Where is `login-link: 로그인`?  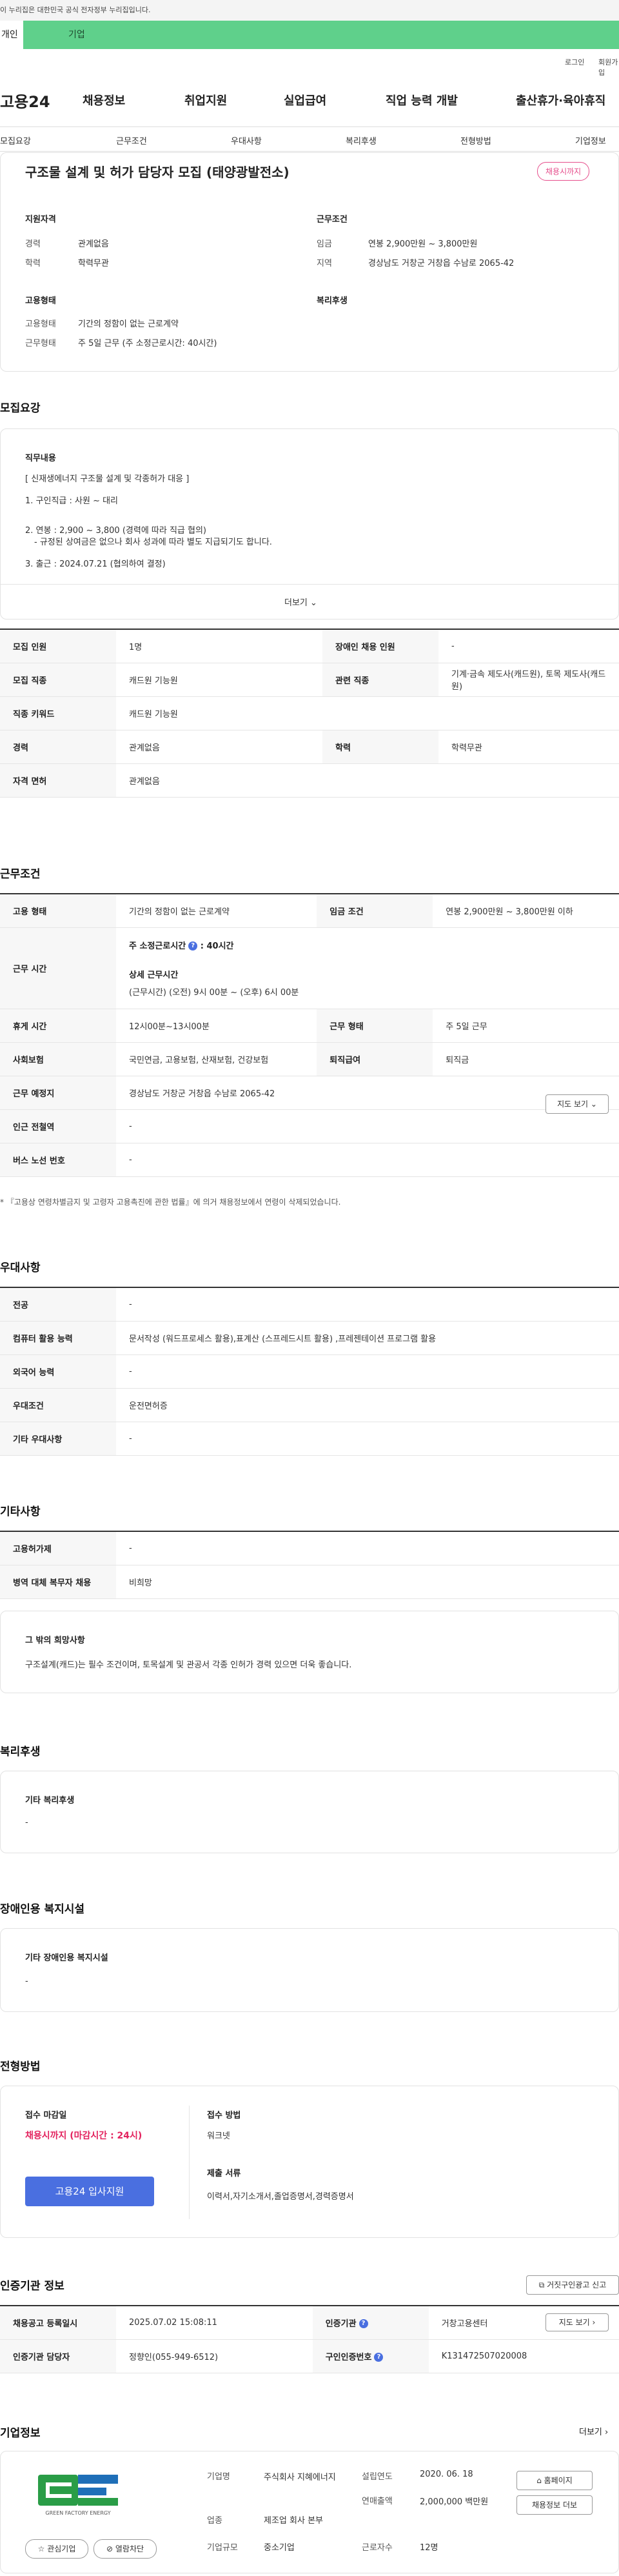
login-link: 로그인 is located at coordinates (574, 62).